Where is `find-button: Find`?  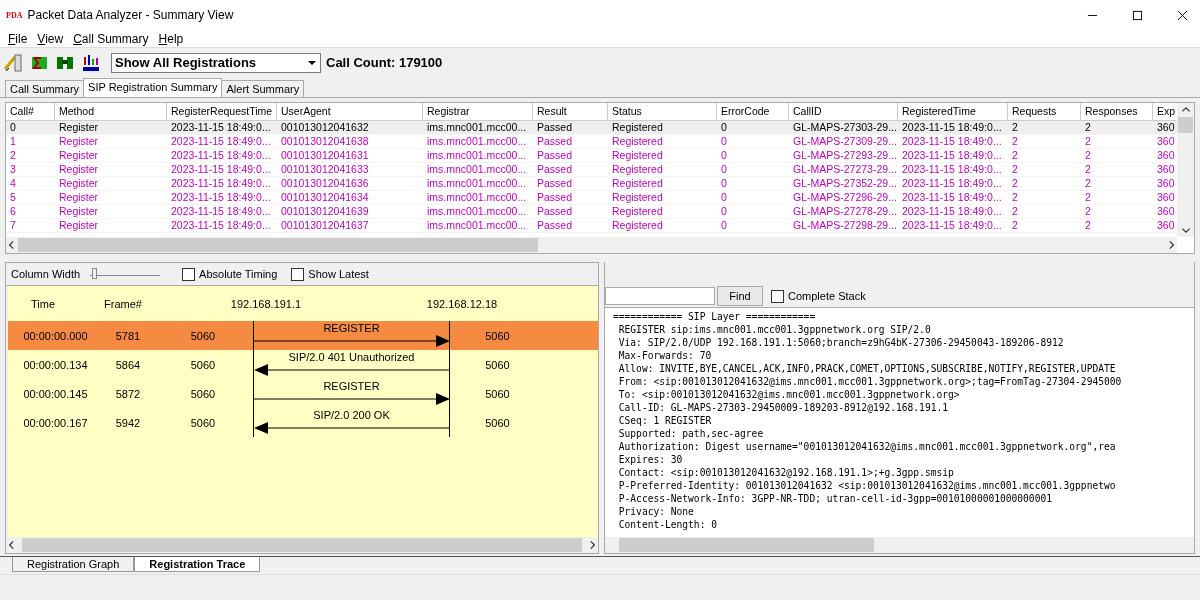 find-button: Find is located at coordinates (740, 296).